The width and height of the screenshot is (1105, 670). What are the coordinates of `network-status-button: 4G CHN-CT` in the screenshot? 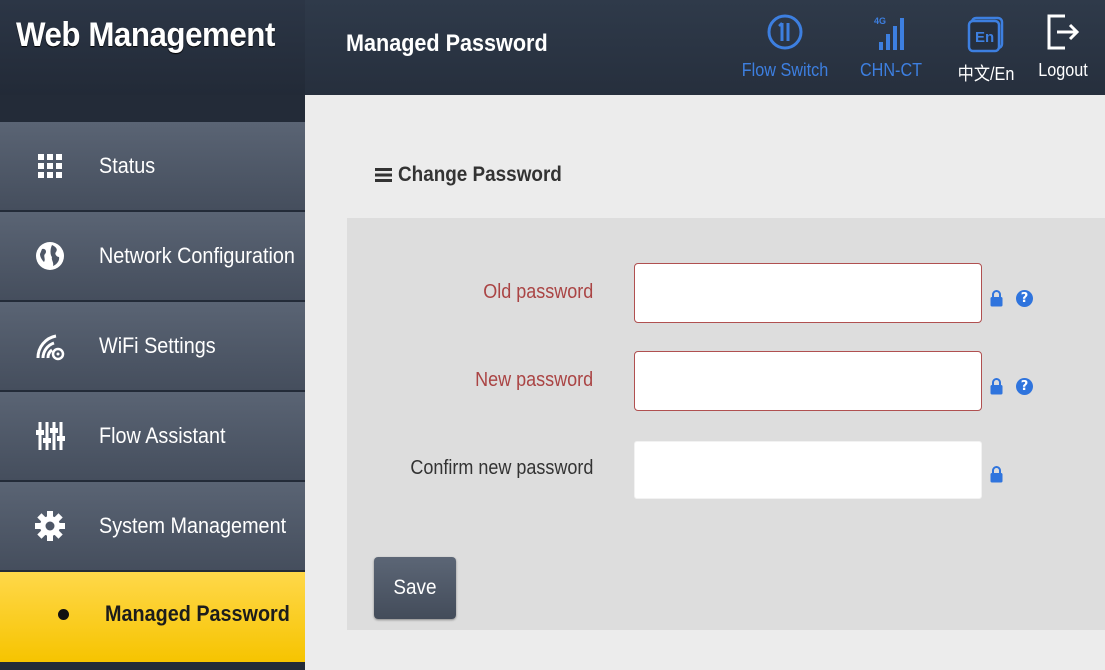 It's located at (891, 50).